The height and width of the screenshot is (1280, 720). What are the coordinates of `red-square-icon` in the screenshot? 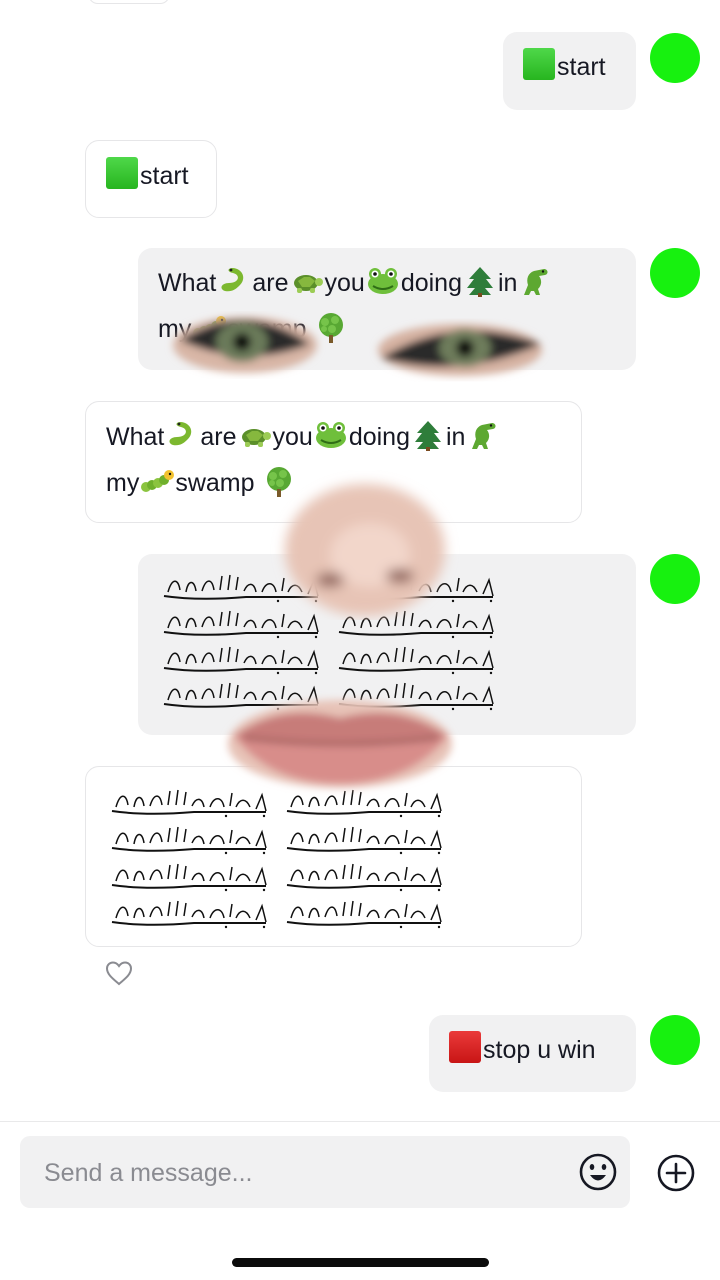 It's located at (465, 1047).